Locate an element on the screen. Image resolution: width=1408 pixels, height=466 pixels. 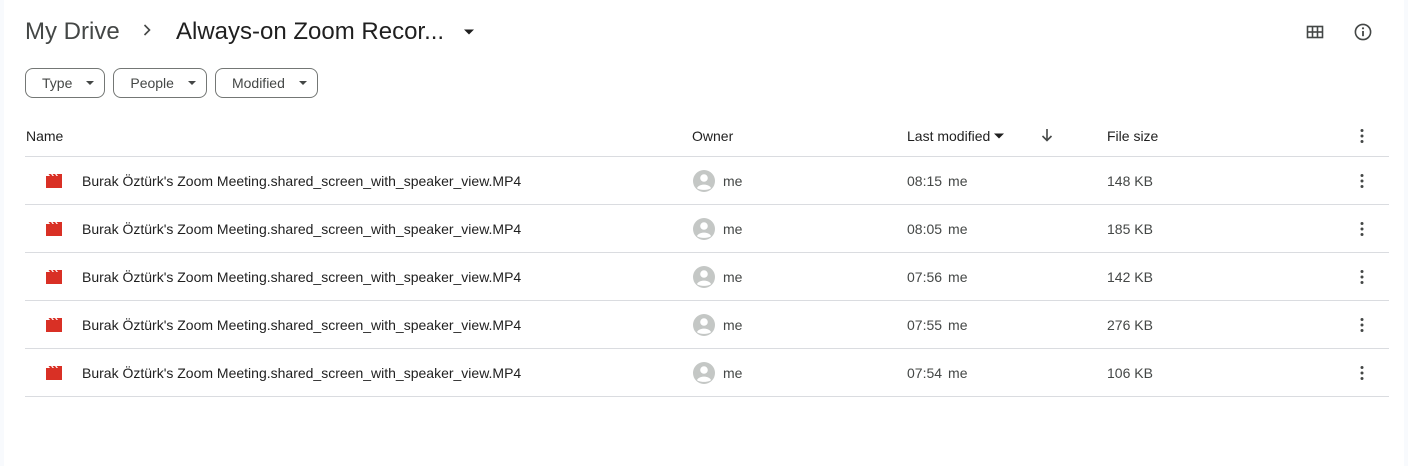
filter-modified-chip: Modified is located at coordinates (266, 83).